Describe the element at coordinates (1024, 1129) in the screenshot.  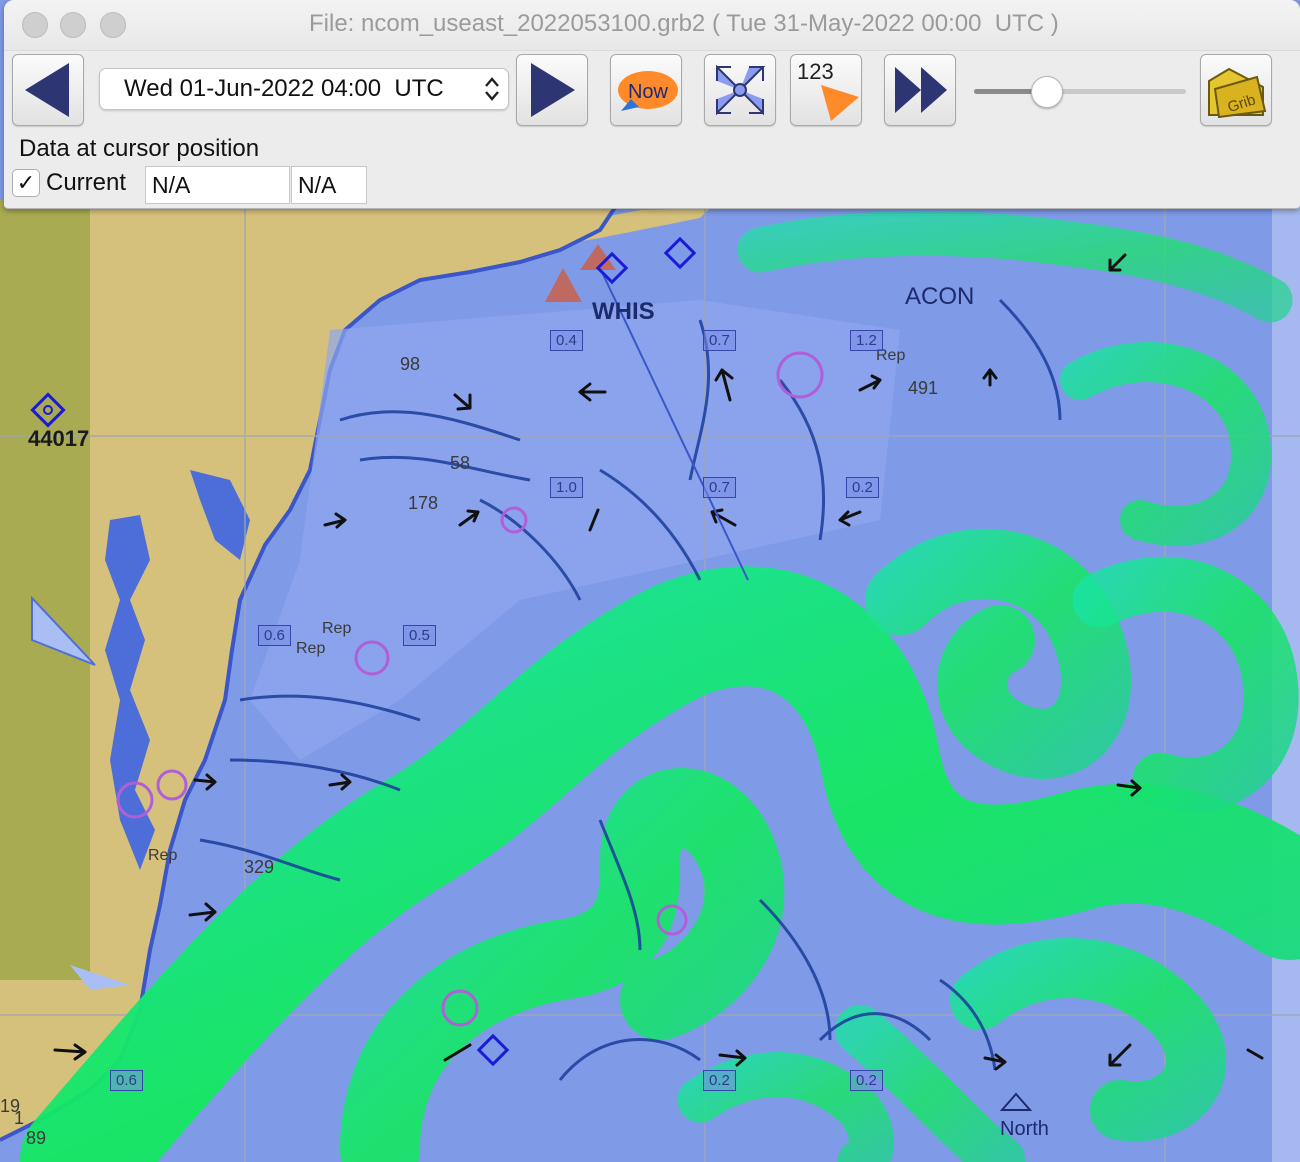
I see `north-label: North` at that location.